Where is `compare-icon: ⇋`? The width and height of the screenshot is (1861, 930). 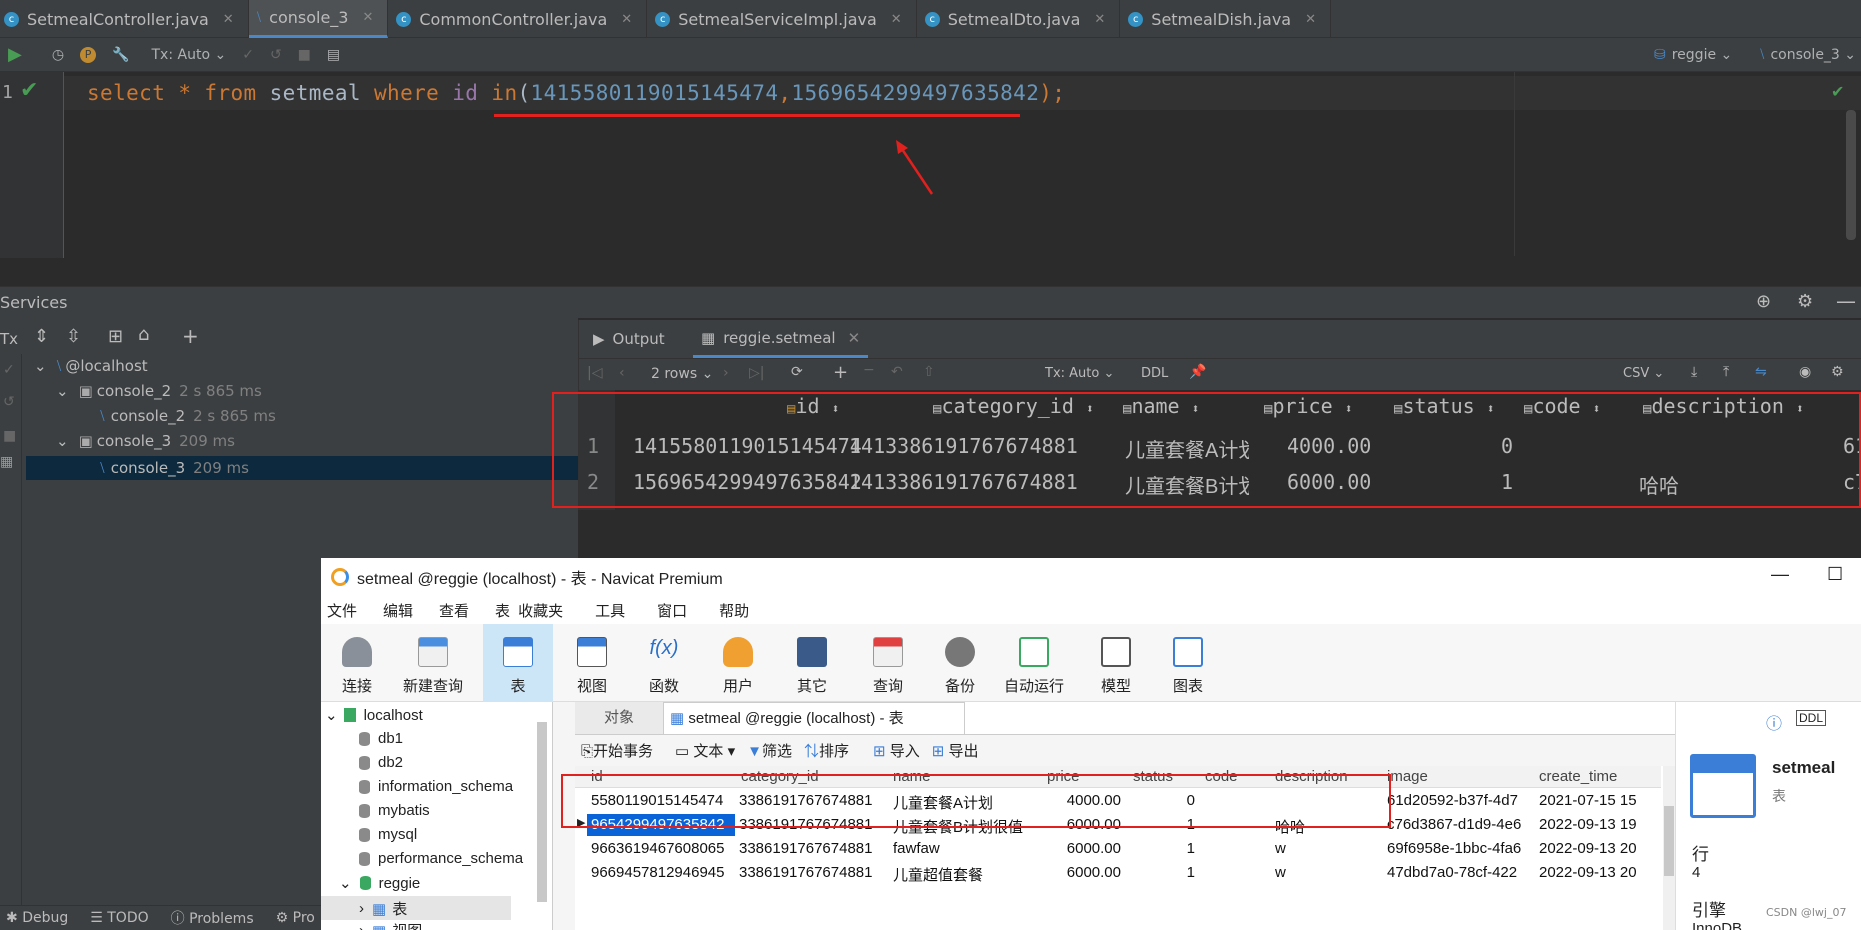
compare-icon: ⇋ is located at coordinates (1761, 372).